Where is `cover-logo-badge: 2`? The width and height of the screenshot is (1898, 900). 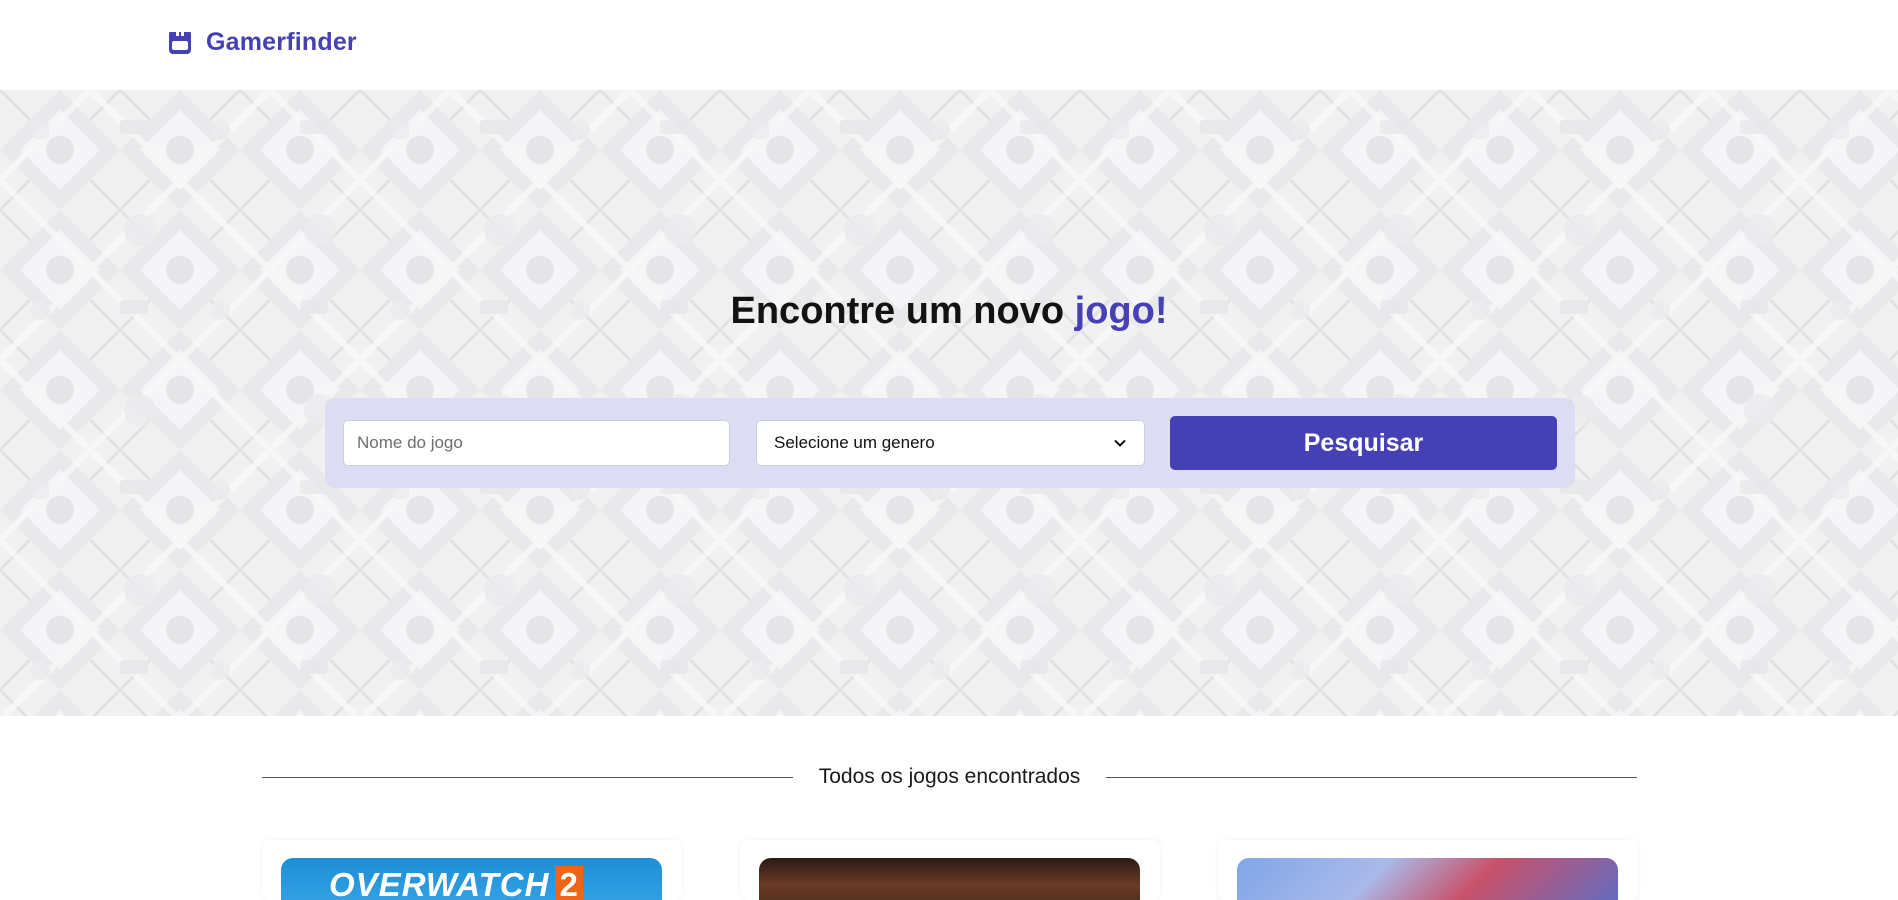
cover-logo-badge: 2 is located at coordinates (569, 883).